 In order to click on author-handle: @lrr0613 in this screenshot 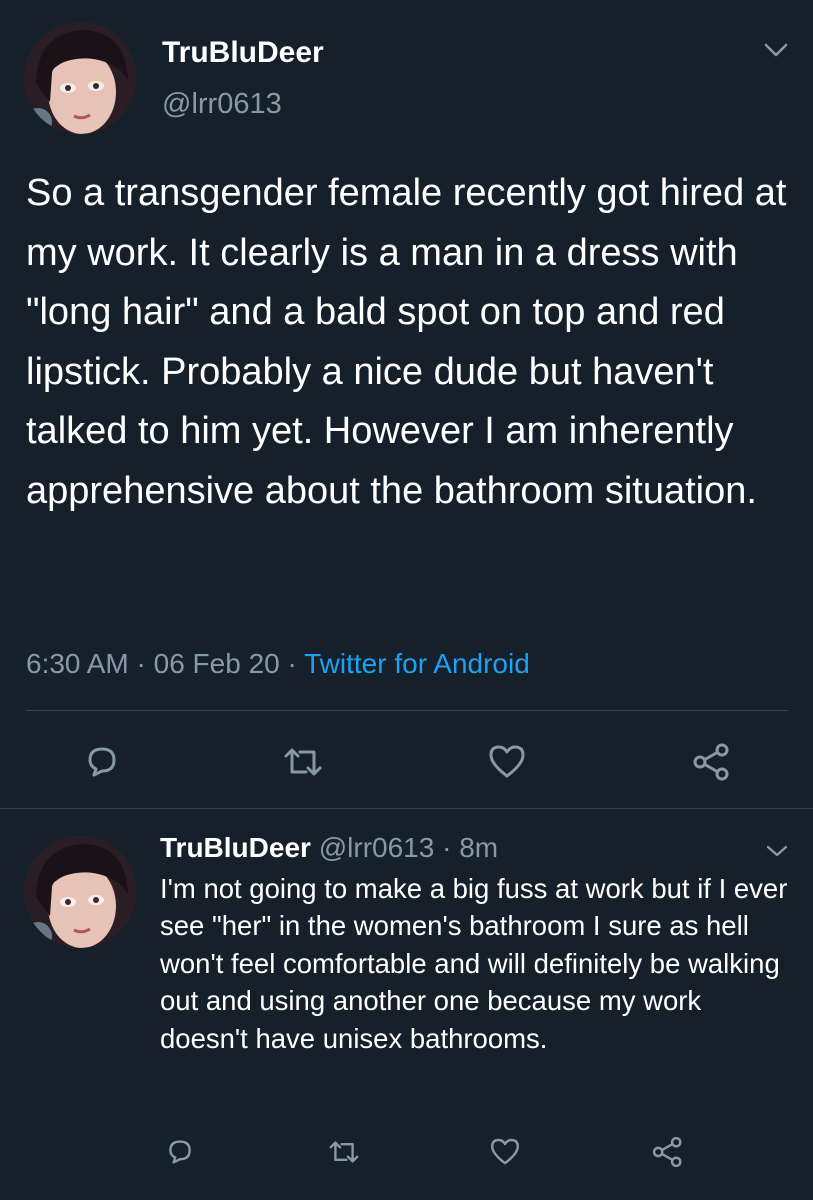, I will do `click(222, 104)`.